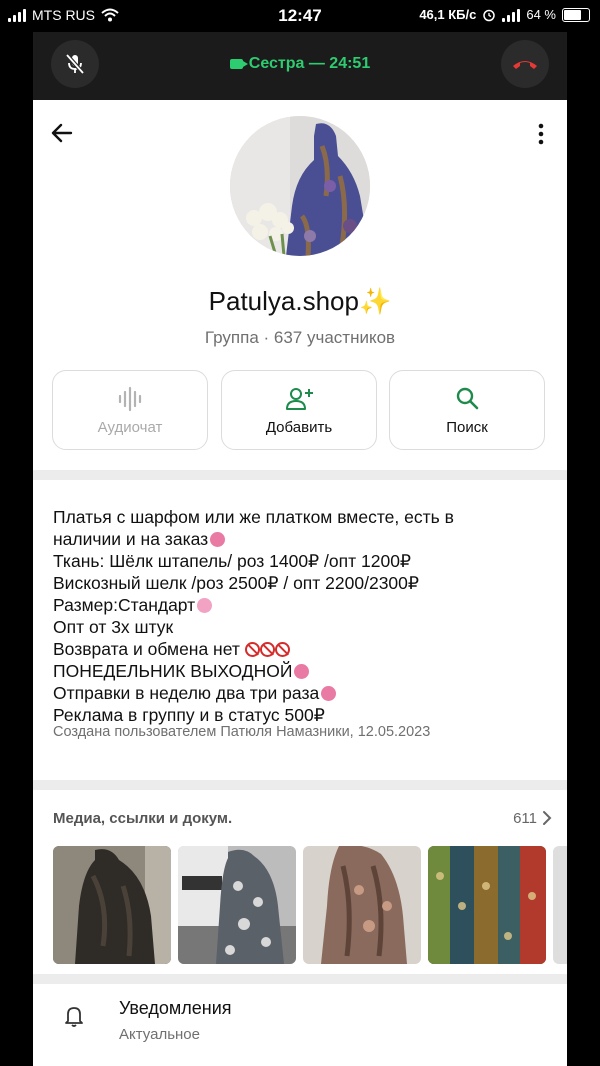 This screenshot has width=600, height=1066. I want to click on description-line-row: Отправки в неделю два три раза, so click(288, 693).